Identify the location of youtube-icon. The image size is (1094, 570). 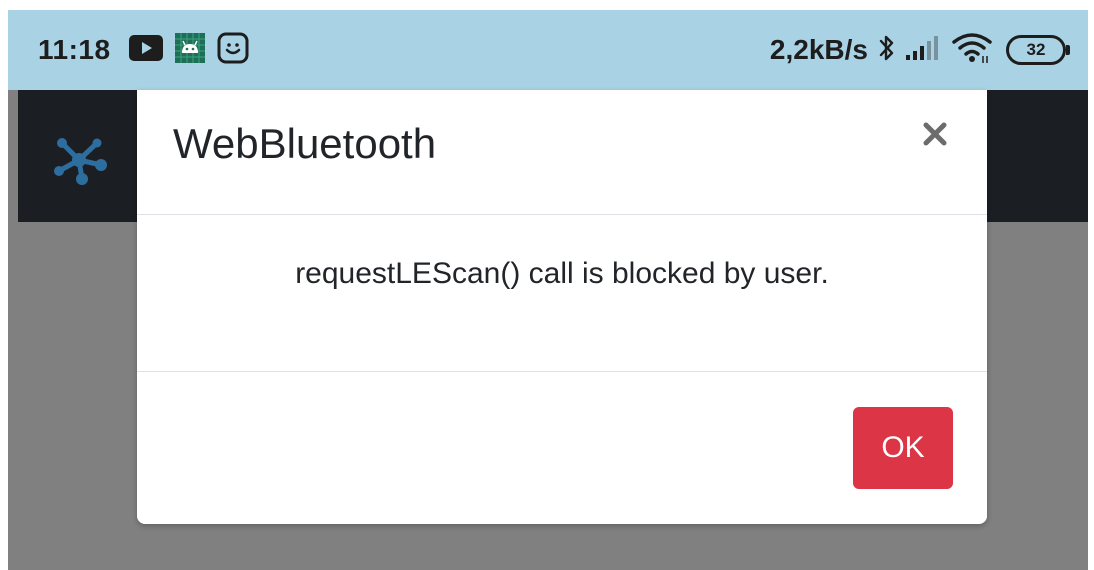
(145, 50).